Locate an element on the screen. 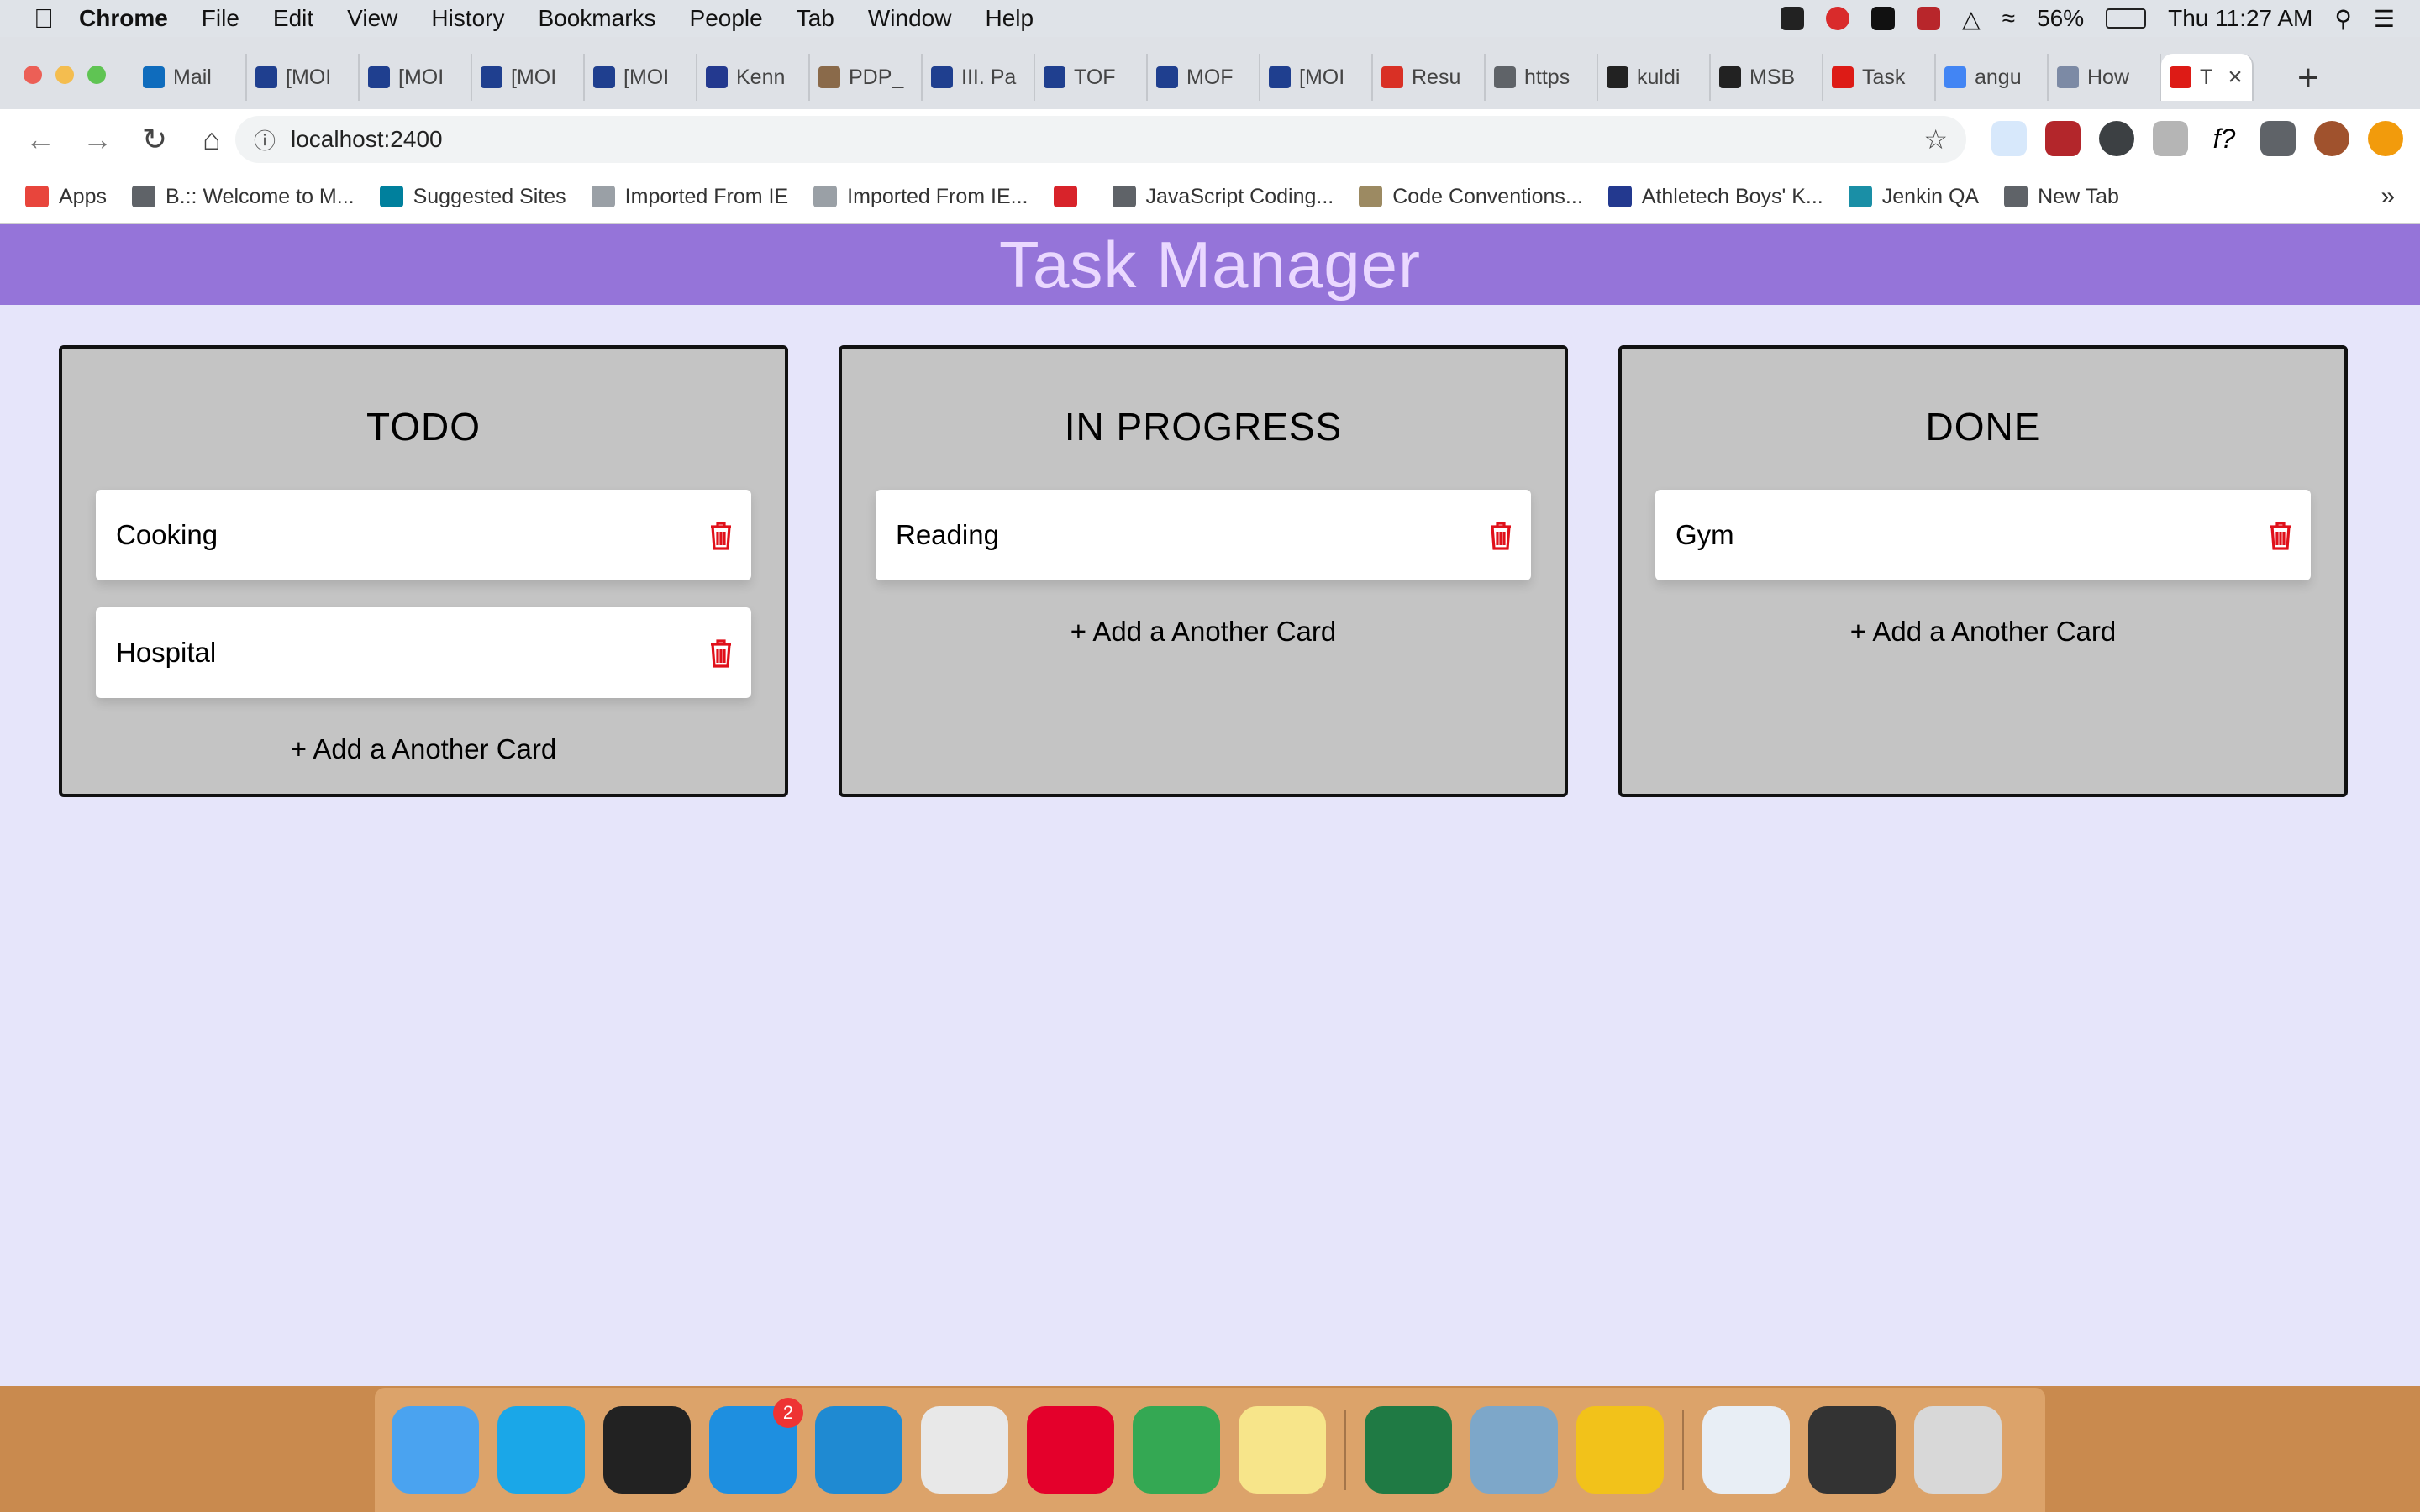 Image resolution: width=2420 pixels, height=1512 pixels. chrome-window-icon is located at coordinates (1852, 1450).